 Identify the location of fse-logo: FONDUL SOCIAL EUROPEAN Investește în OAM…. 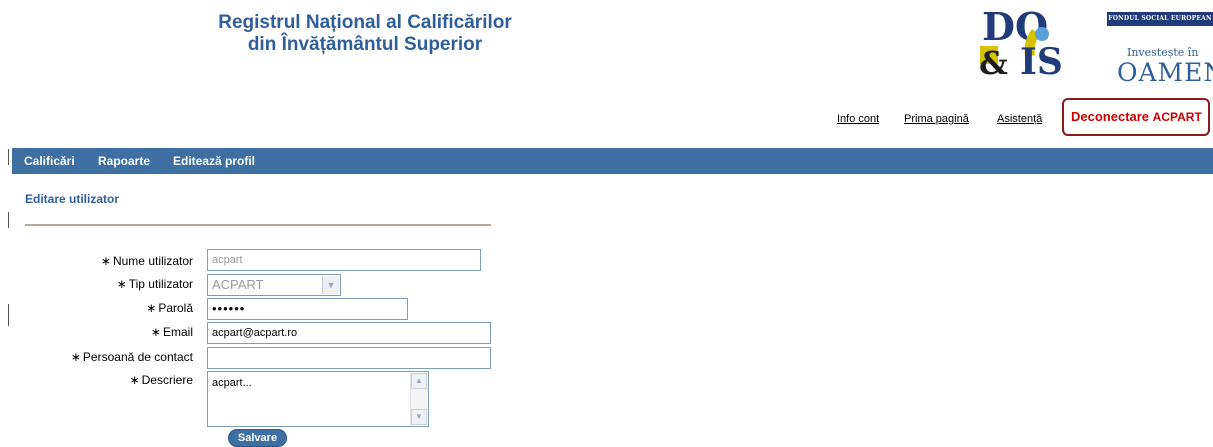
(1160, 43).